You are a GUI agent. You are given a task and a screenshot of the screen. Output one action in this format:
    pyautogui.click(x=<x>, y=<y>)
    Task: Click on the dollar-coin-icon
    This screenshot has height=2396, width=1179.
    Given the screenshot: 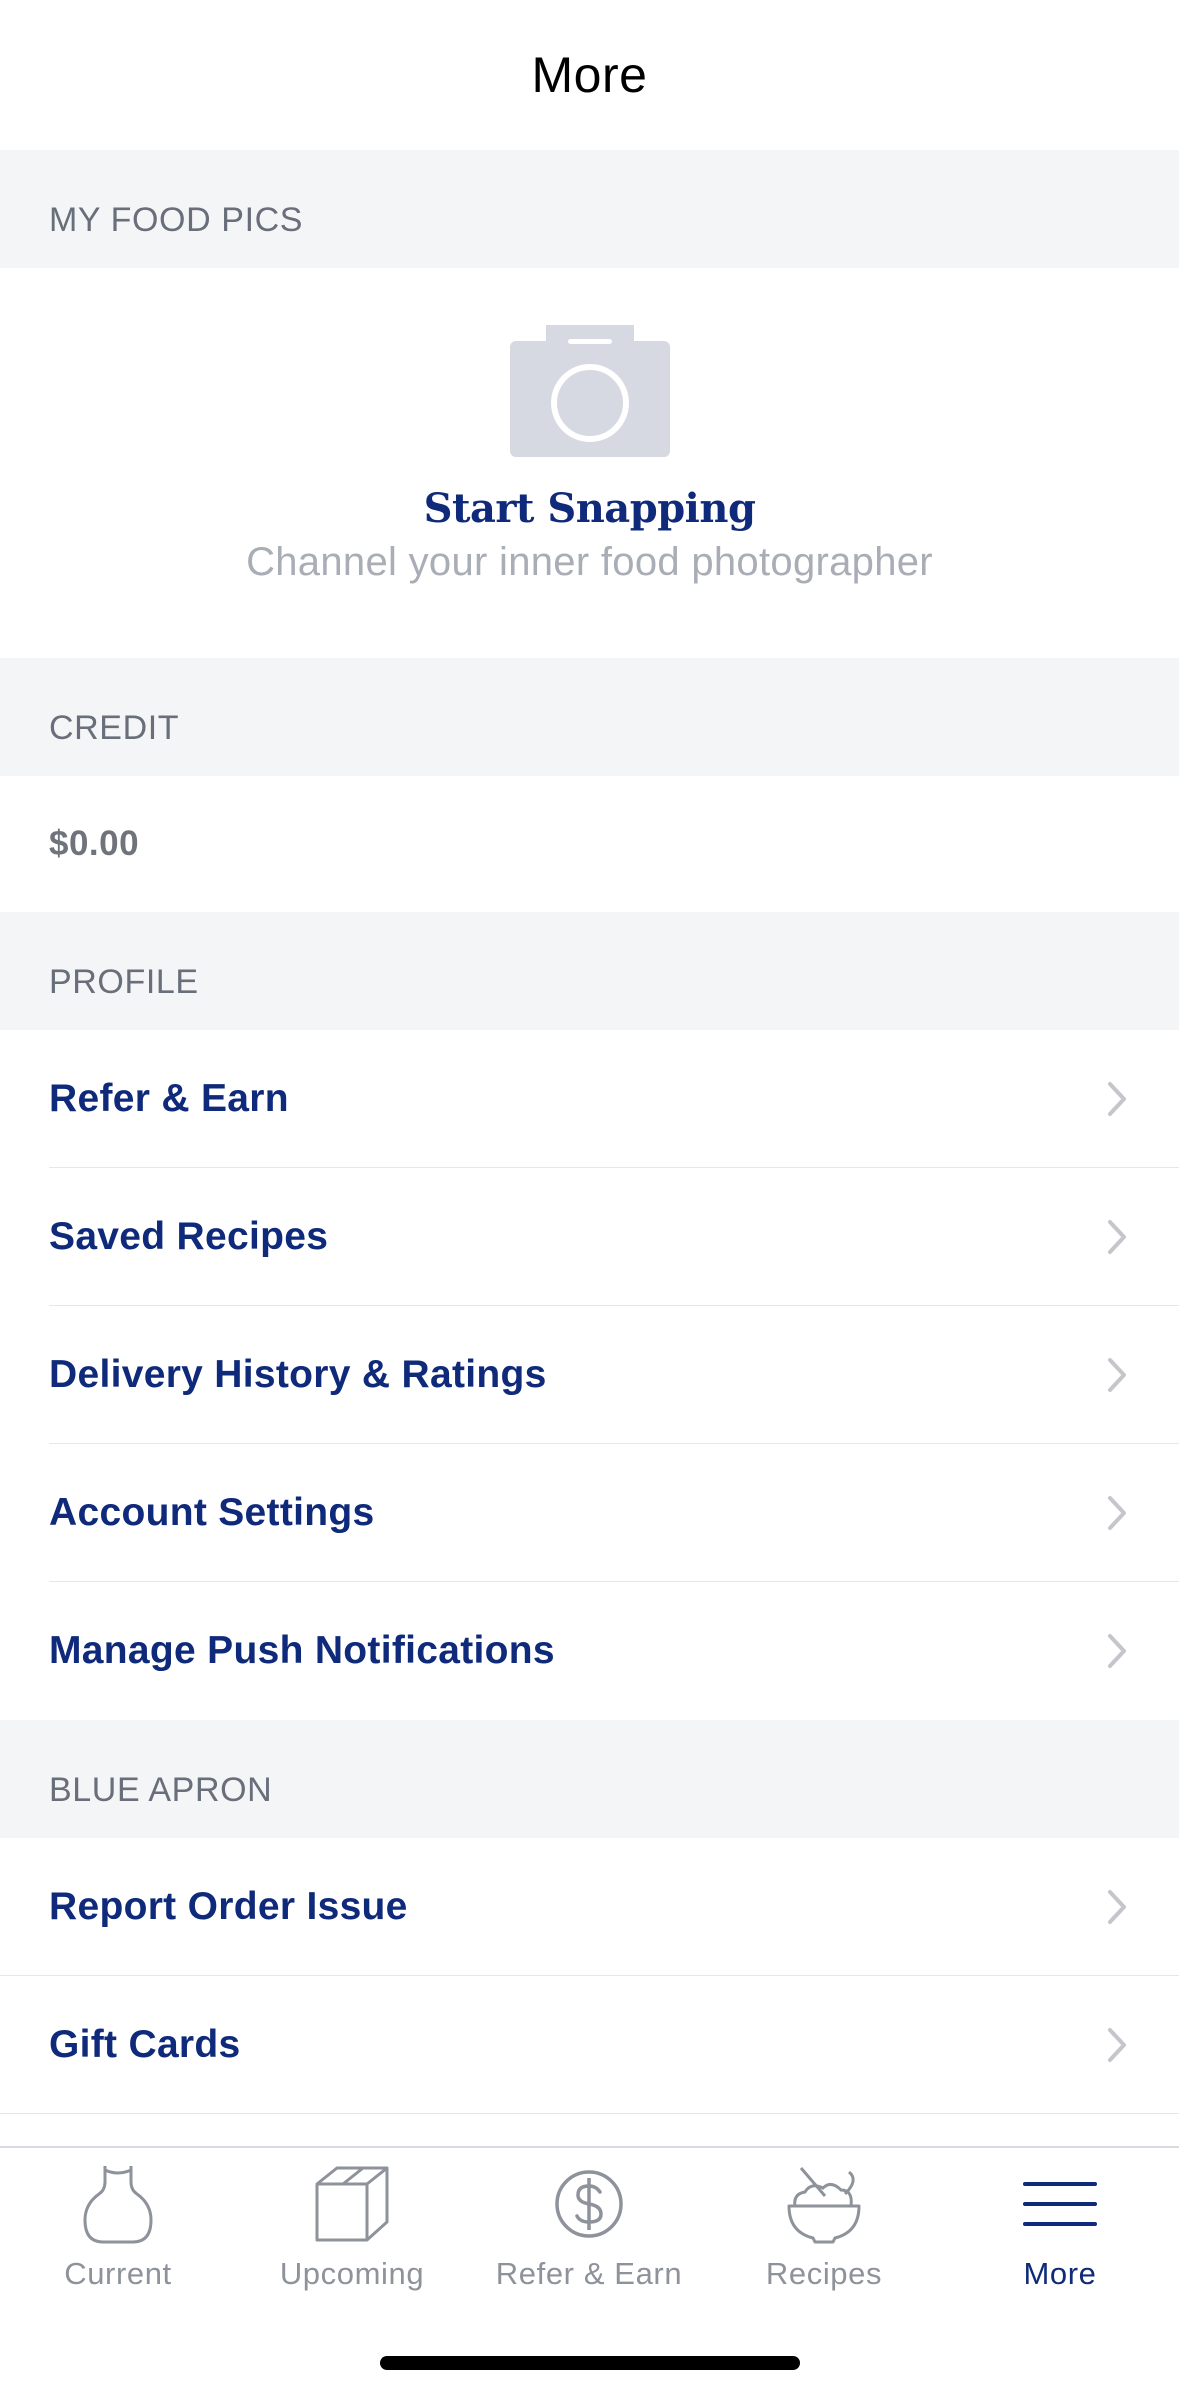 What is the action you would take?
    pyautogui.click(x=589, y=2204)
    